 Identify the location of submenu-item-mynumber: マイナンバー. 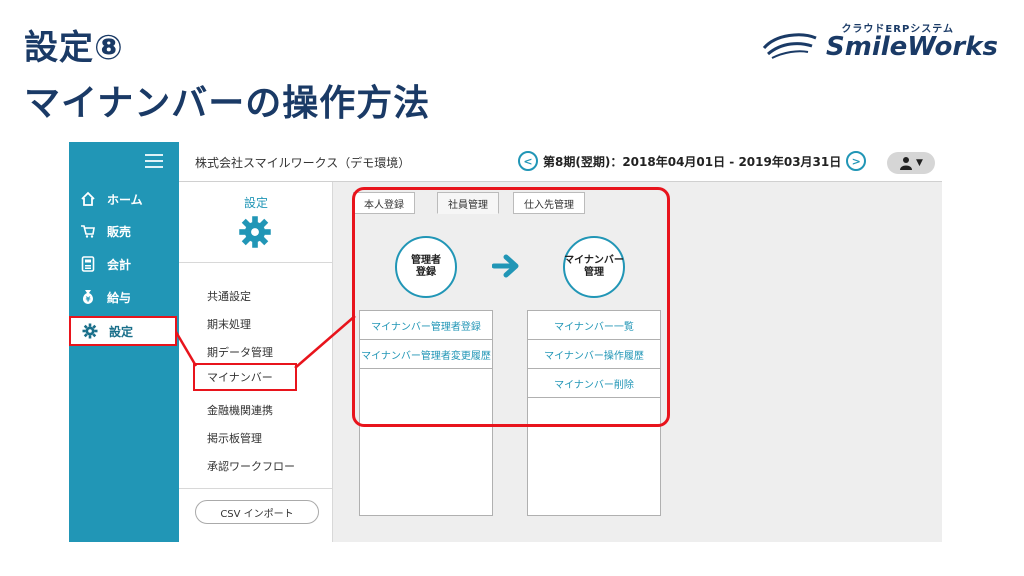
(245, 377).